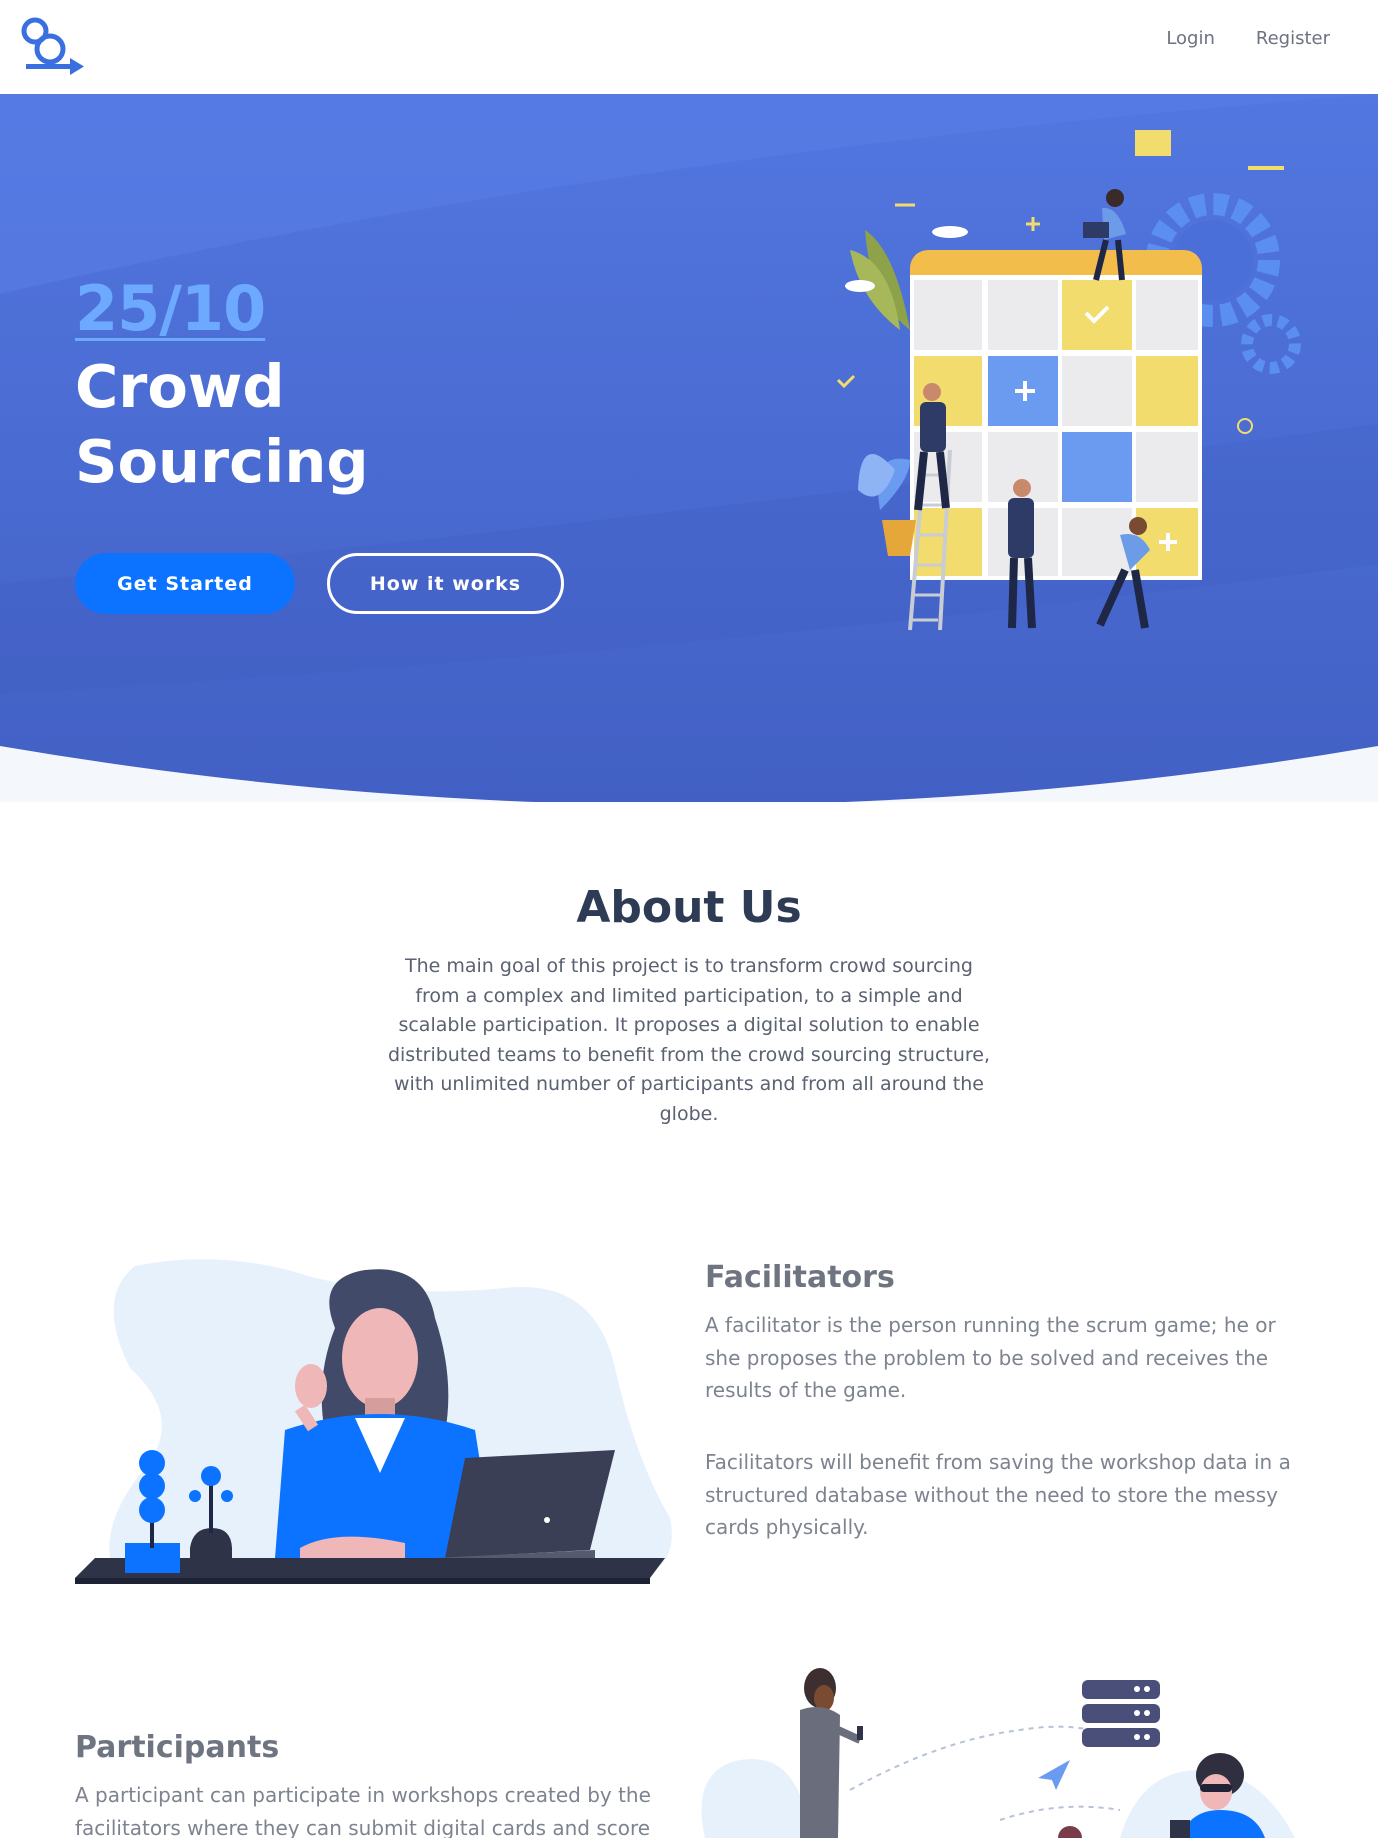  What do you see at coordinates (185, 583) in the screenshot?
I see `get-started-button: Get Started` at bounding box center [185, 583].